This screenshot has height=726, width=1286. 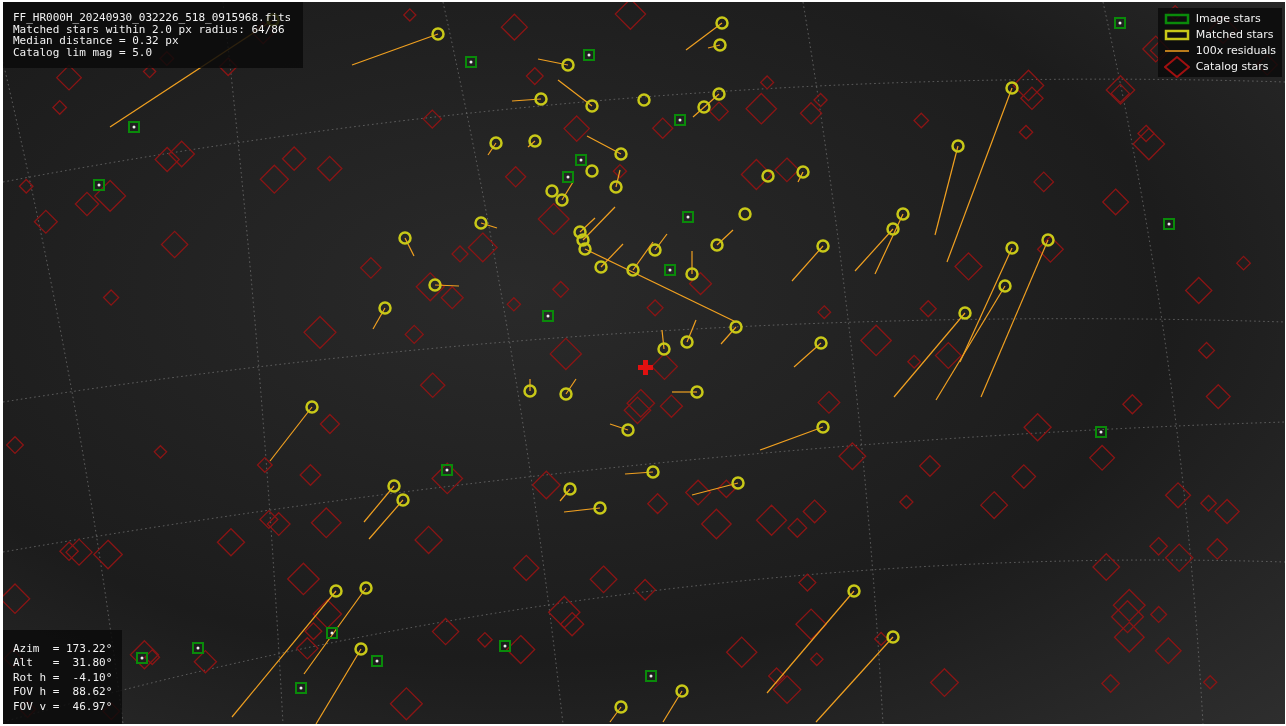 I want to click on info-text: Matched stars within 2.0 px radius: 64/86, so click(x=149, y=29).